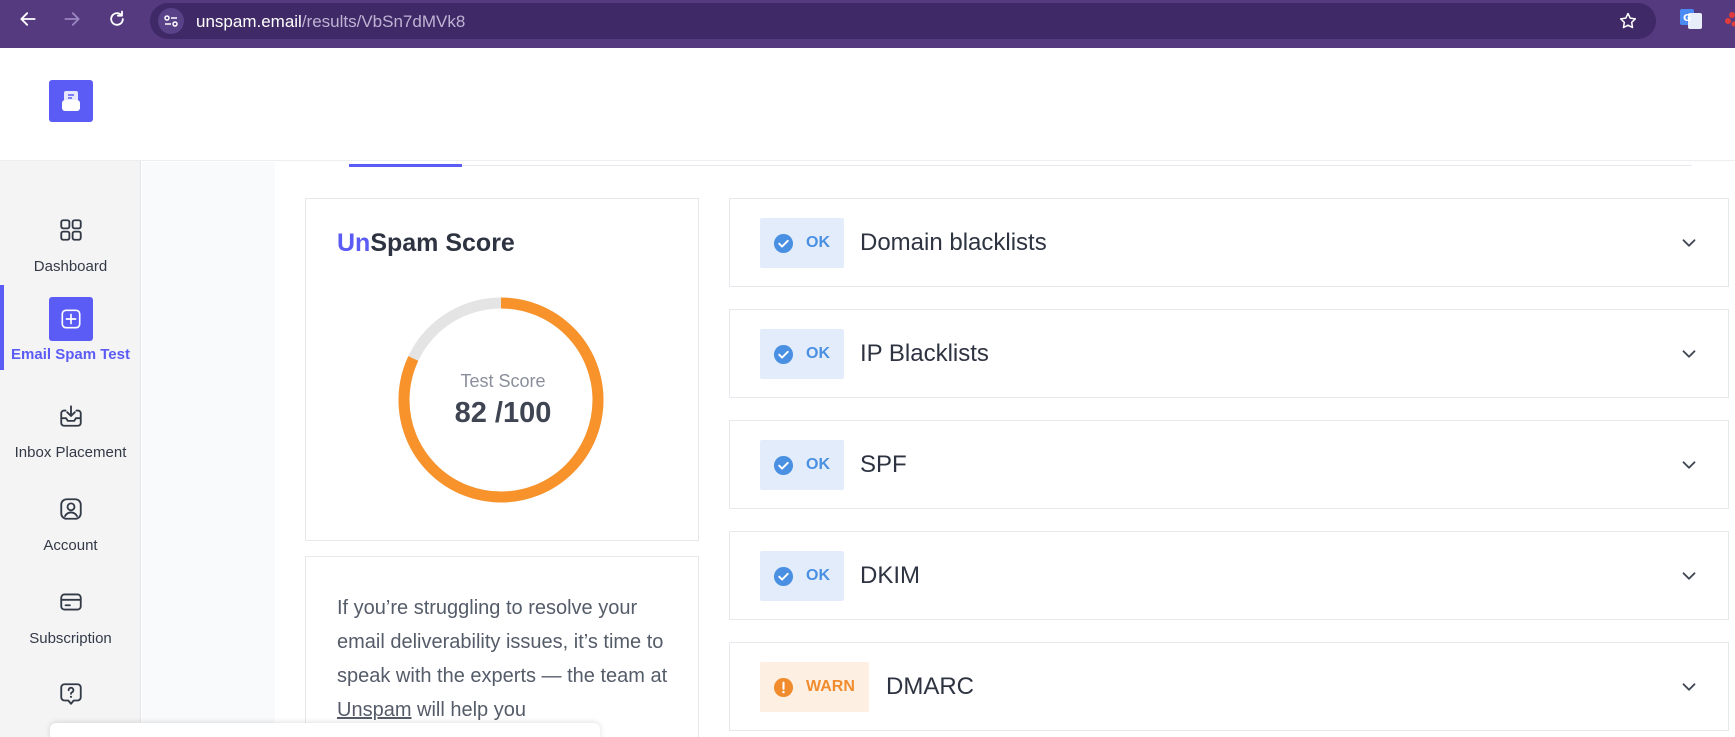 This screenshot has width=1735, height=737. What do you see at coordinates (70, 354) in the screenshot?
I see `sidebar-item-label: Email Spam Test` at bounding box center [70, 354].